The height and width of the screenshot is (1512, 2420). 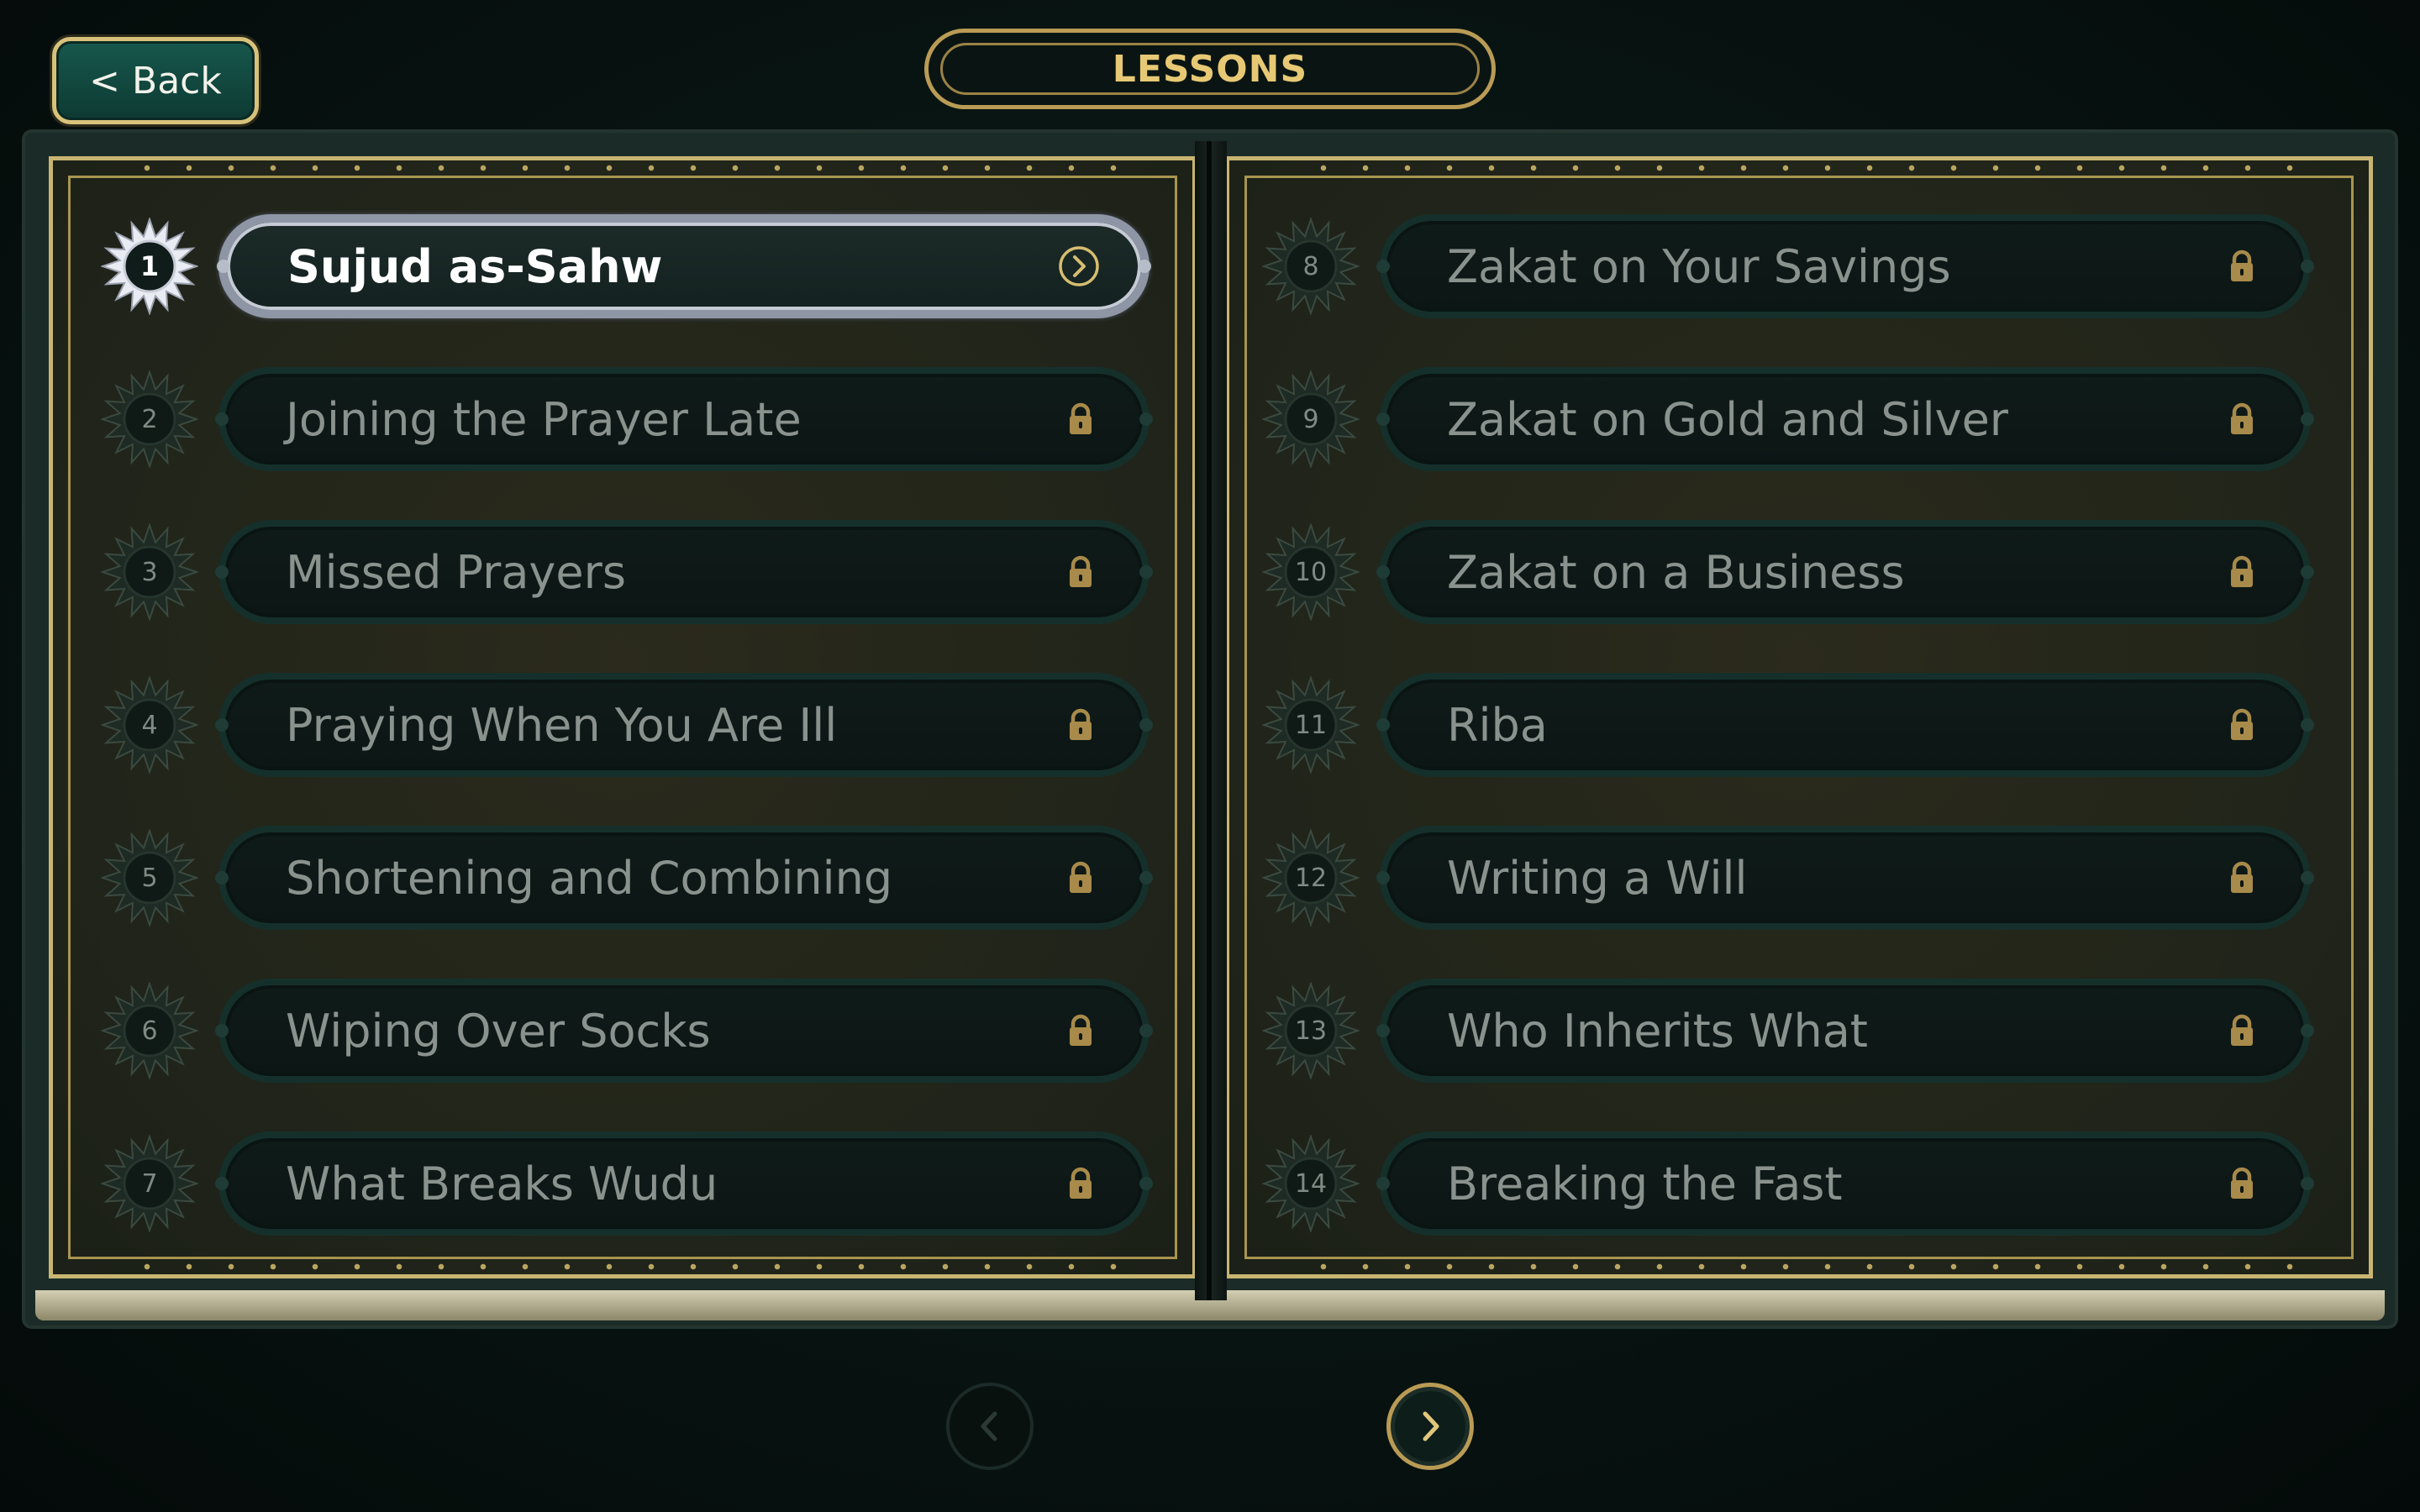 I want to click on lesson-row: 9 Zakat on Gold and Silver, so click(x=1788, y=419).